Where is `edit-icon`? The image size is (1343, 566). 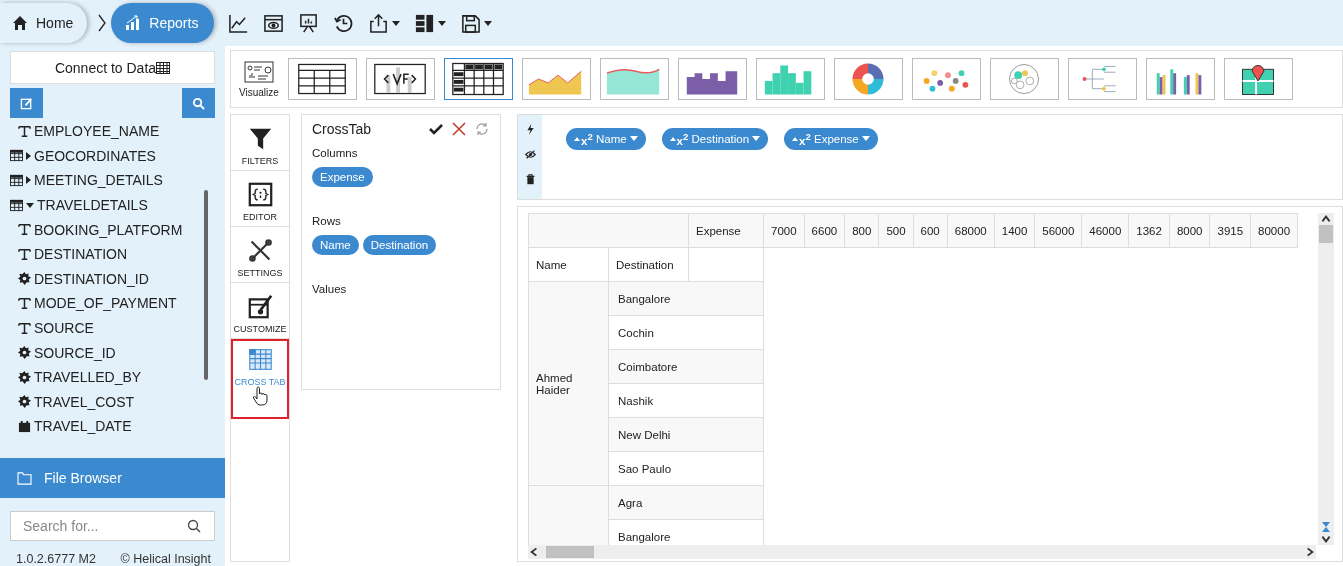
edit-icon is located at coordinates (26, 103).